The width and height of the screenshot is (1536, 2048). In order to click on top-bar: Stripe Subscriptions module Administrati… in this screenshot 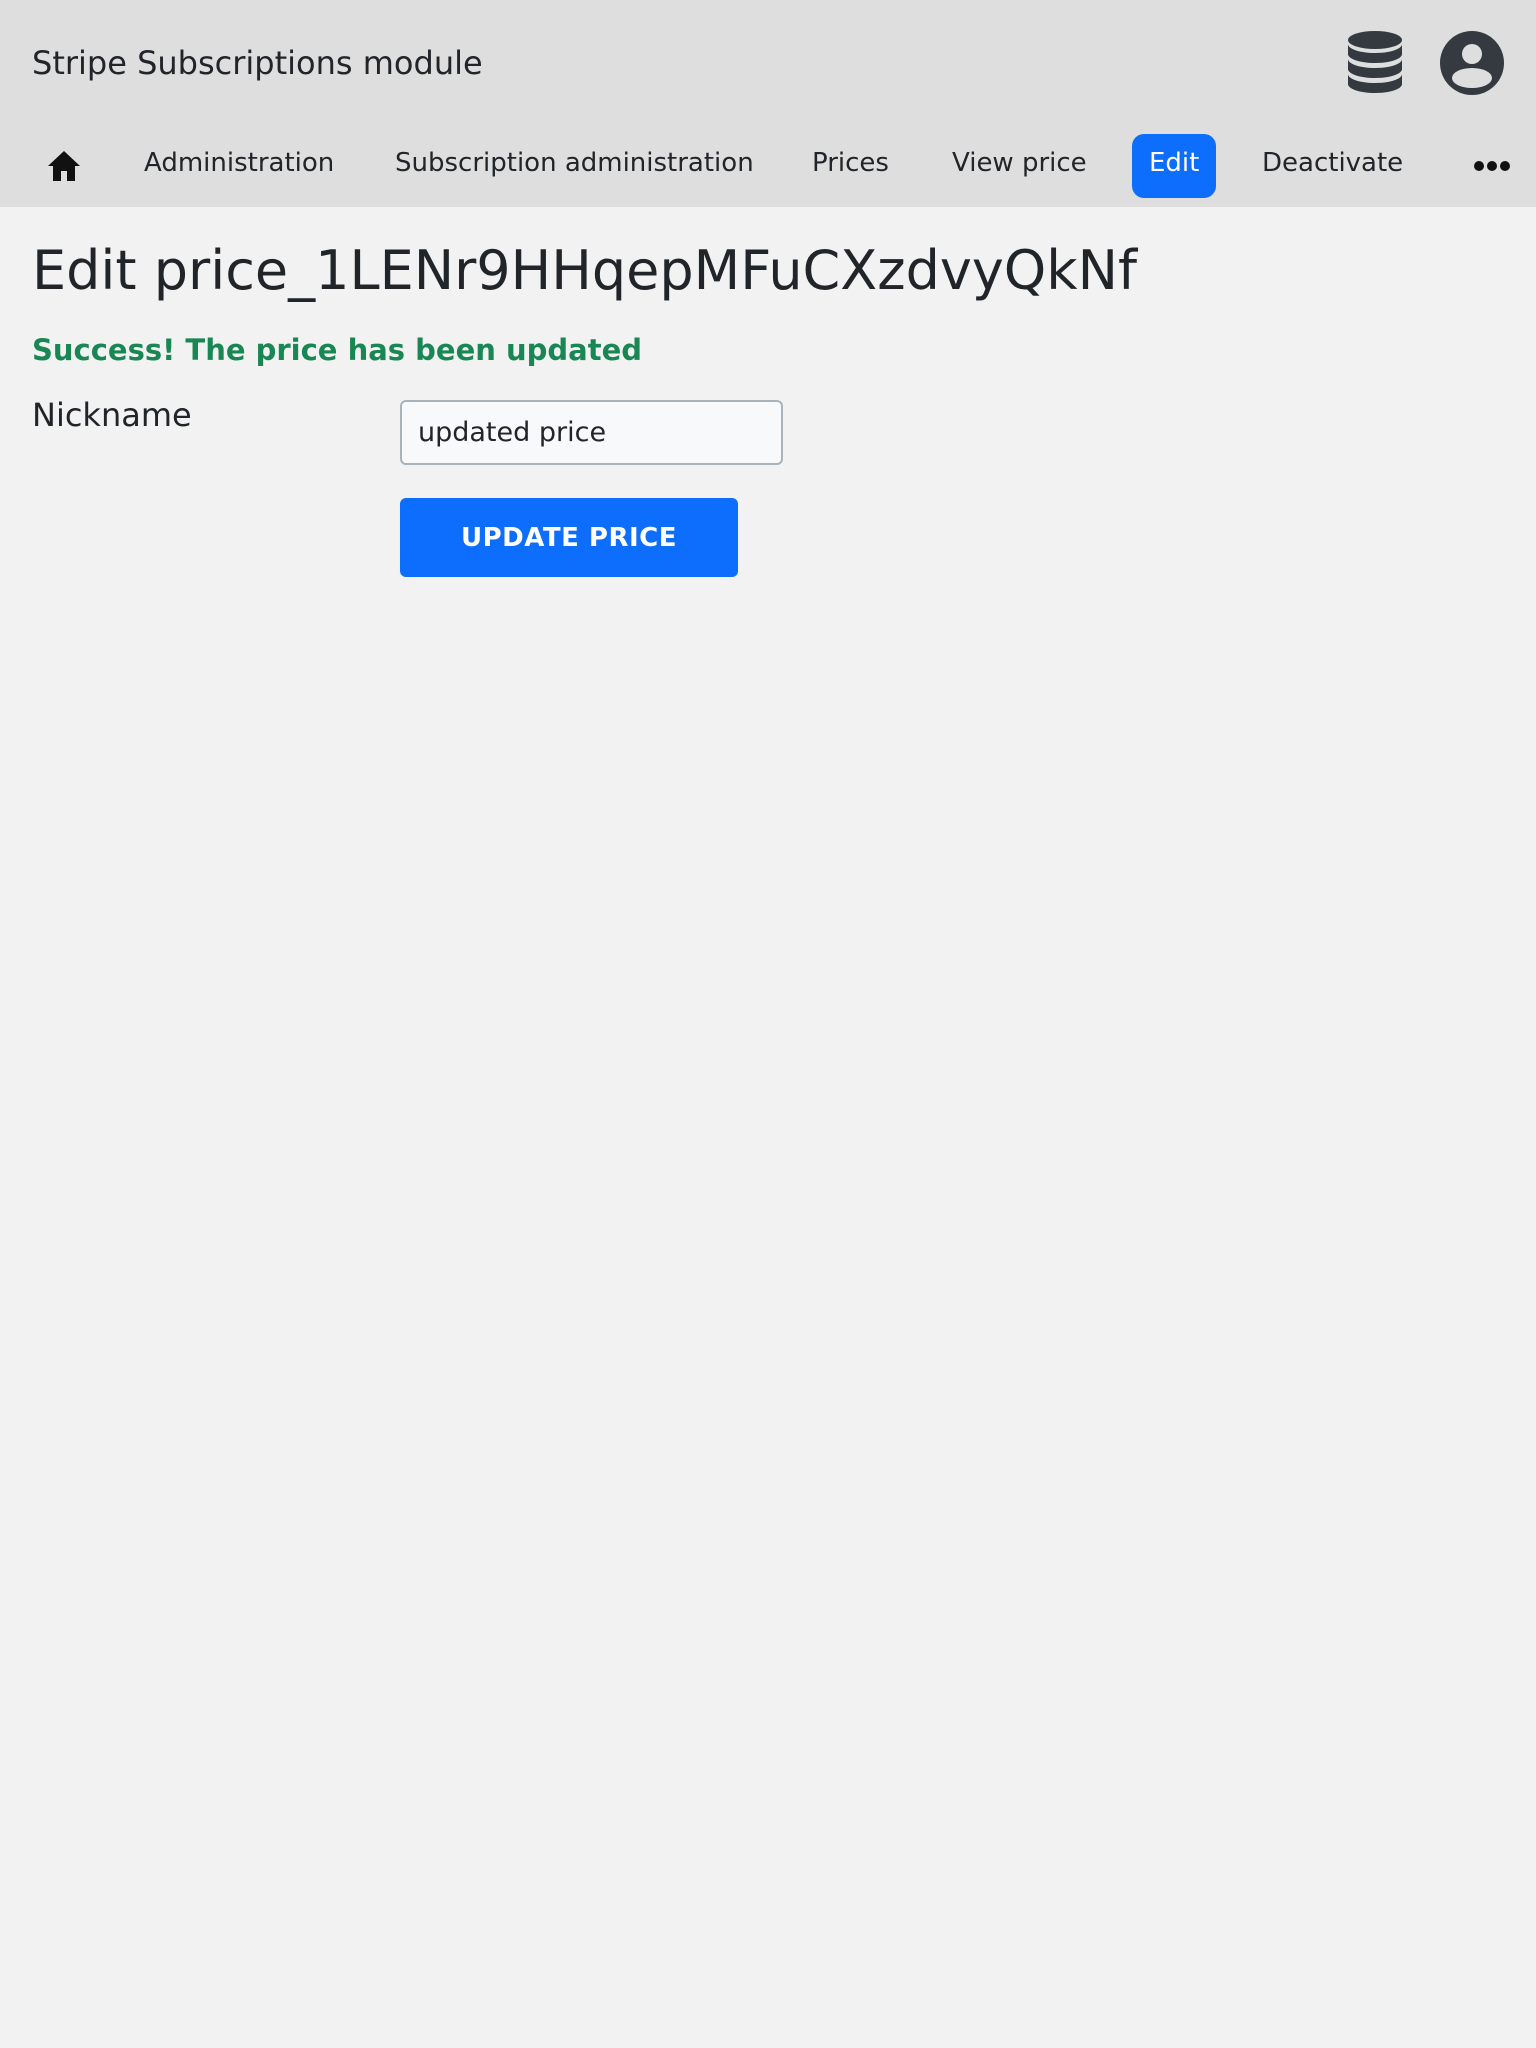, I will do `click(768, 103)`.